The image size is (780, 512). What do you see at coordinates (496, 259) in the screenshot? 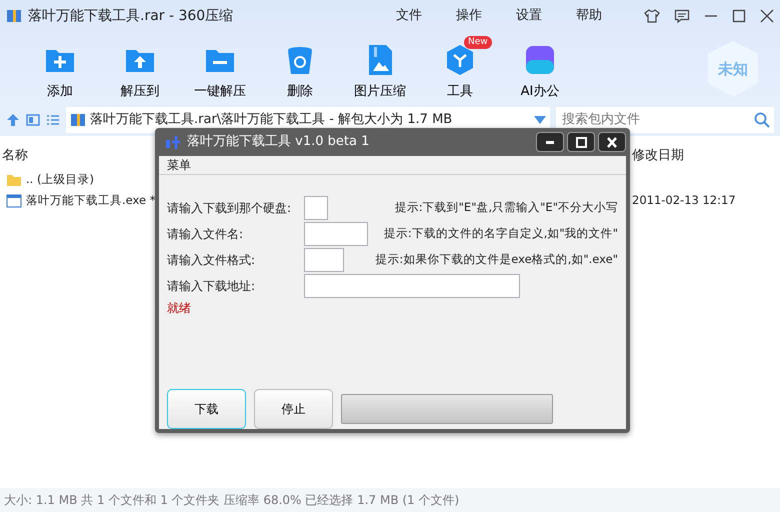
I see `hint-text: 提示:如果你下载的文件是exe格式的,如".exe"` at bounding box center [496, 259].